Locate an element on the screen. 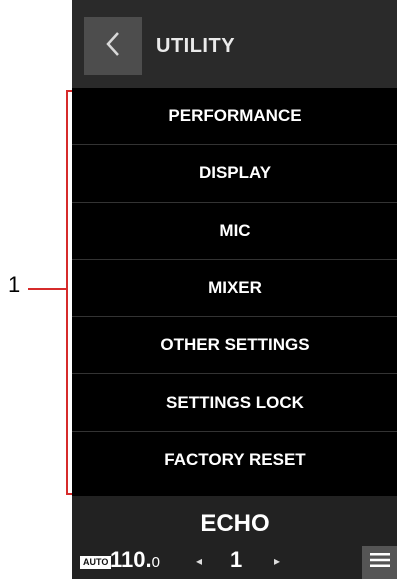 The image size is (397, 579). menu-item-display: DISPLAY is located at coordinates (234, 174).